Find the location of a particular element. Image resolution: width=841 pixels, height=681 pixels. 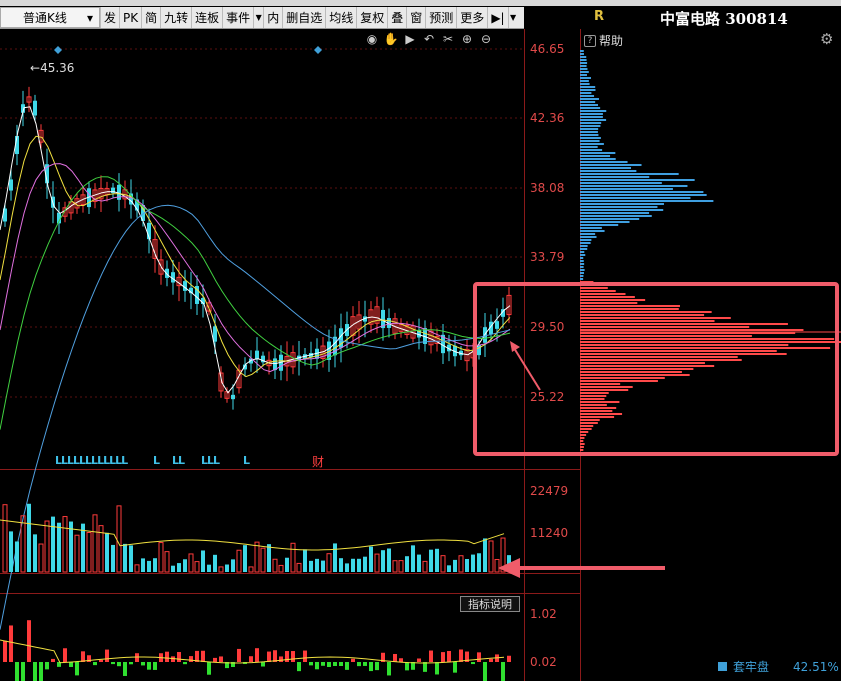

indicator-help-button: 指标说明 is located at coordinates (490, 604).